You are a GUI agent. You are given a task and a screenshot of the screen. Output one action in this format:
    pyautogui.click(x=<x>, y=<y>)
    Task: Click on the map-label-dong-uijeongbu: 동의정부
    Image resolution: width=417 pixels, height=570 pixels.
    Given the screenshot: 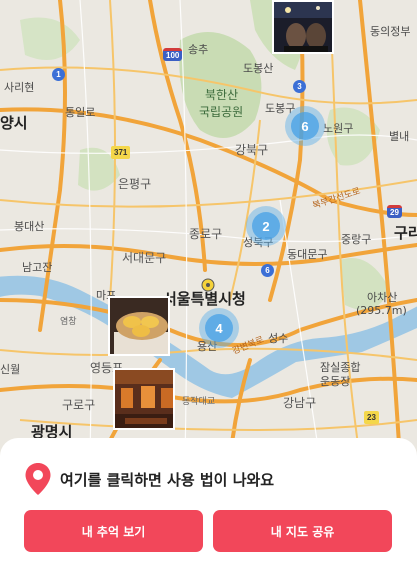 What is the action you would take?
    pyautogui.click(x=390, y=31)
    